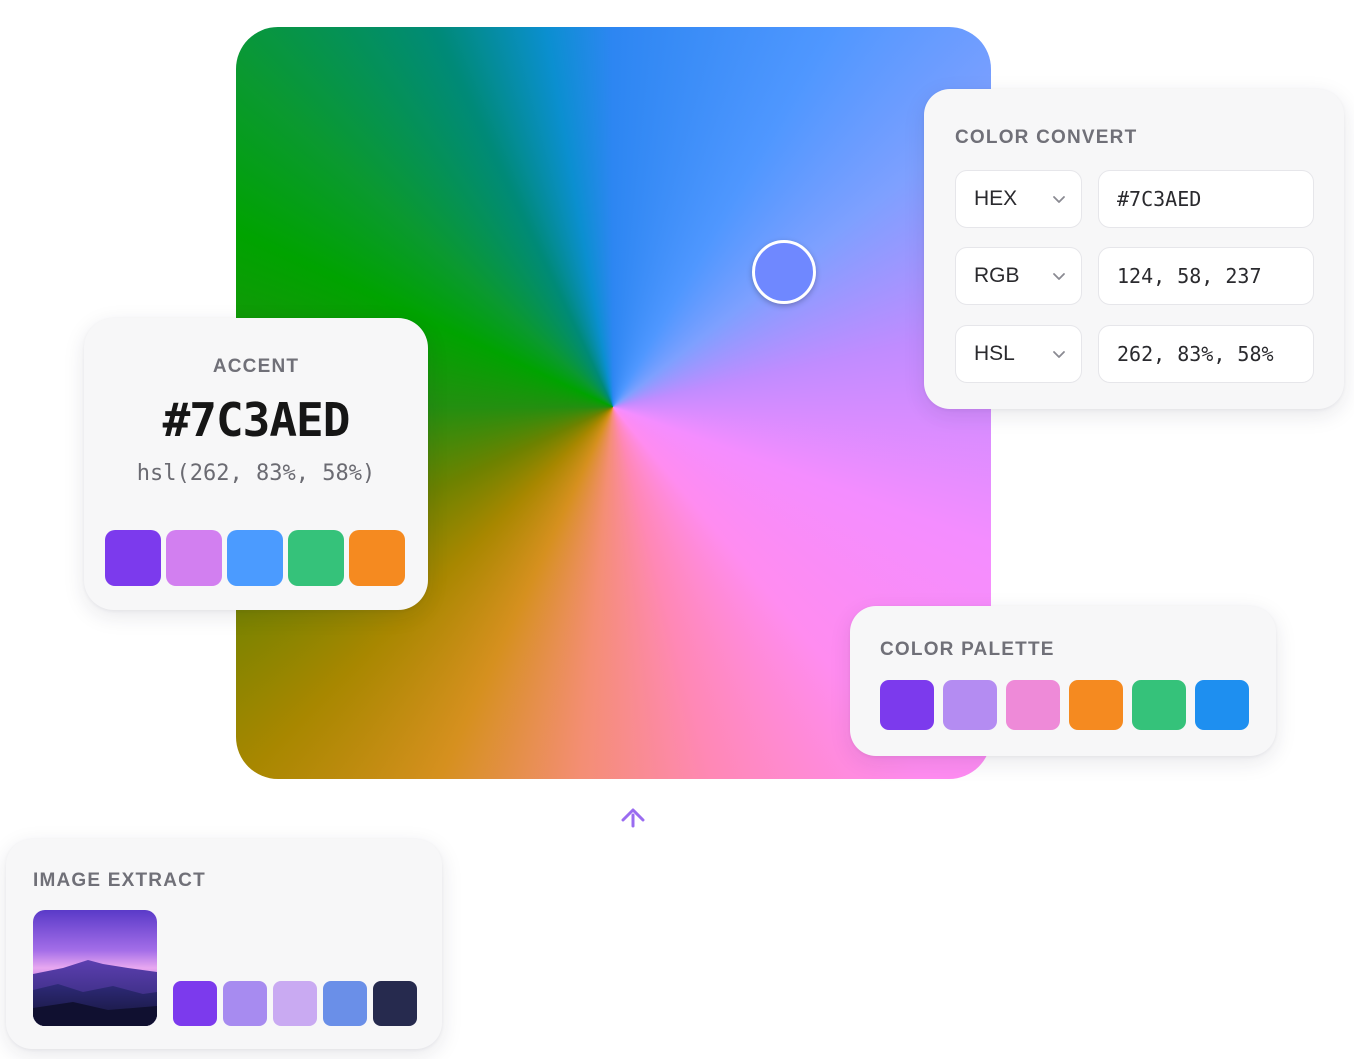 Image resolution: width=1354 pixels, height=1059 pixels. What do you see at coordinates (224, 944) in the screenshot?
I see `image-extract-card: IMAGE EXTRACT` at bounding box center [224, 944].